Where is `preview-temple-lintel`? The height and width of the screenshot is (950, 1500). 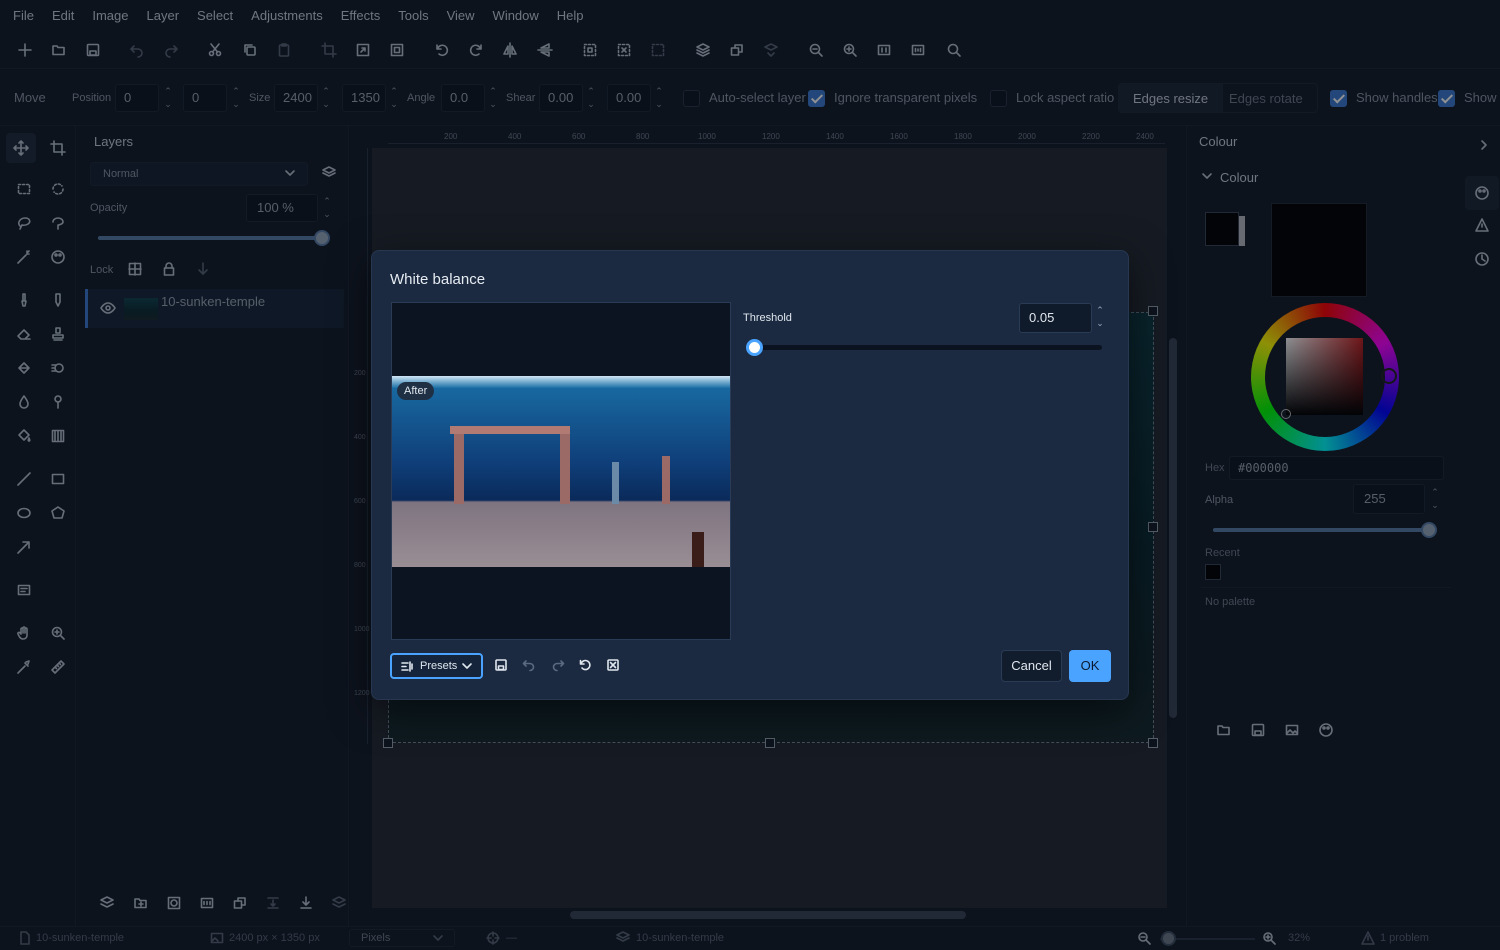 preview-temple-lintel is located at coordinates (510, 430).